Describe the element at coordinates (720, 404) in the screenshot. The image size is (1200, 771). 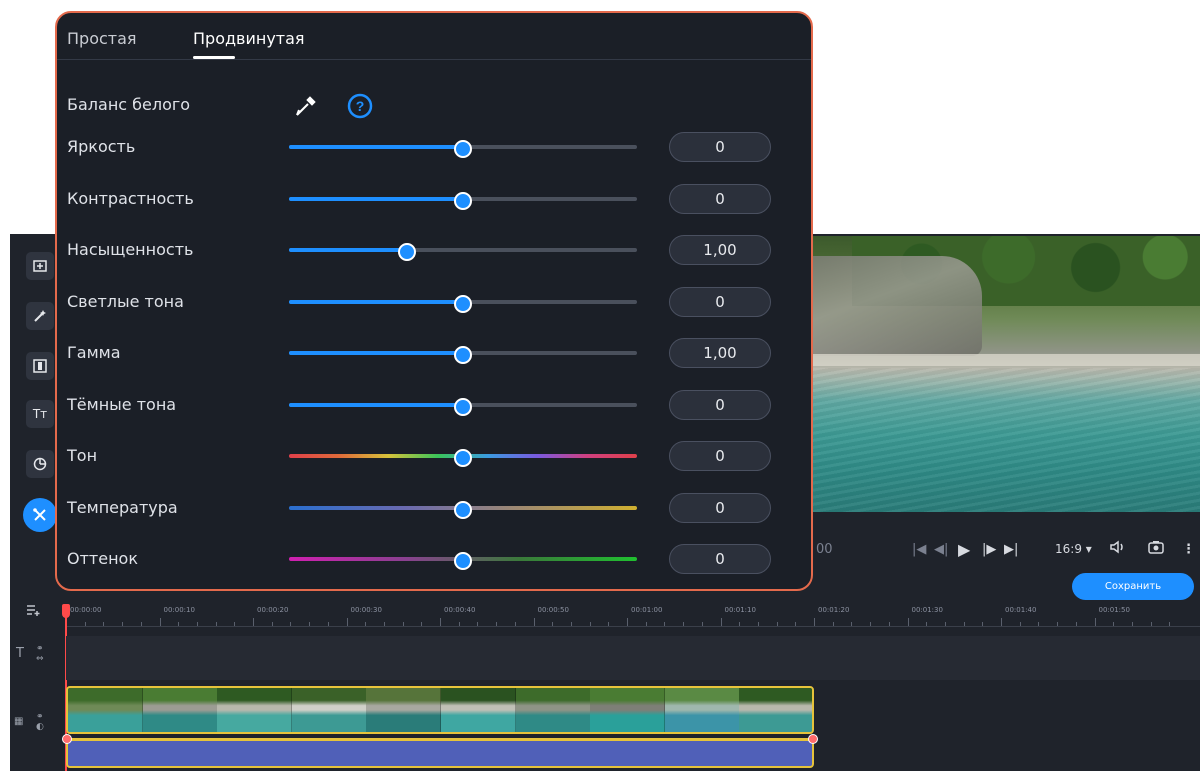
I see `shadows-value-field: 0` at that location.